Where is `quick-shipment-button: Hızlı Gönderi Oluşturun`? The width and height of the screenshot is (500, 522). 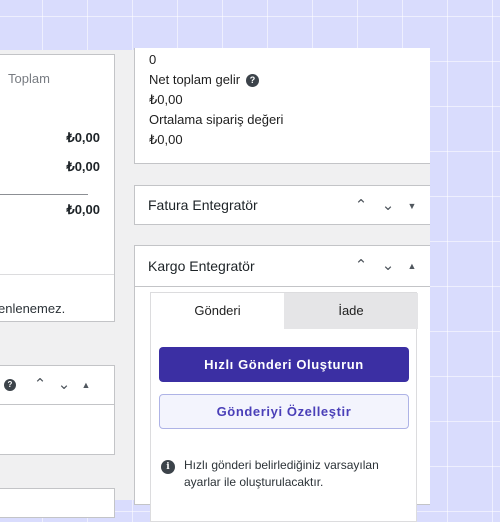
quick-shipment-button: Hızlı Gönderi Oluşturun is located at coordinates (284, 364).